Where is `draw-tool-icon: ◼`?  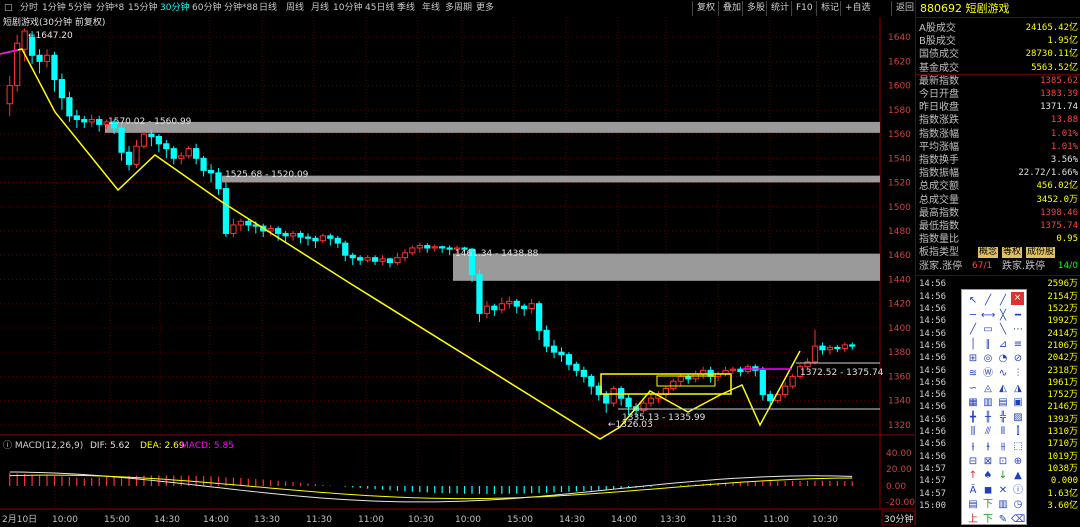
draw-tool-icon: ◼ is located at coordinates (988, 491).